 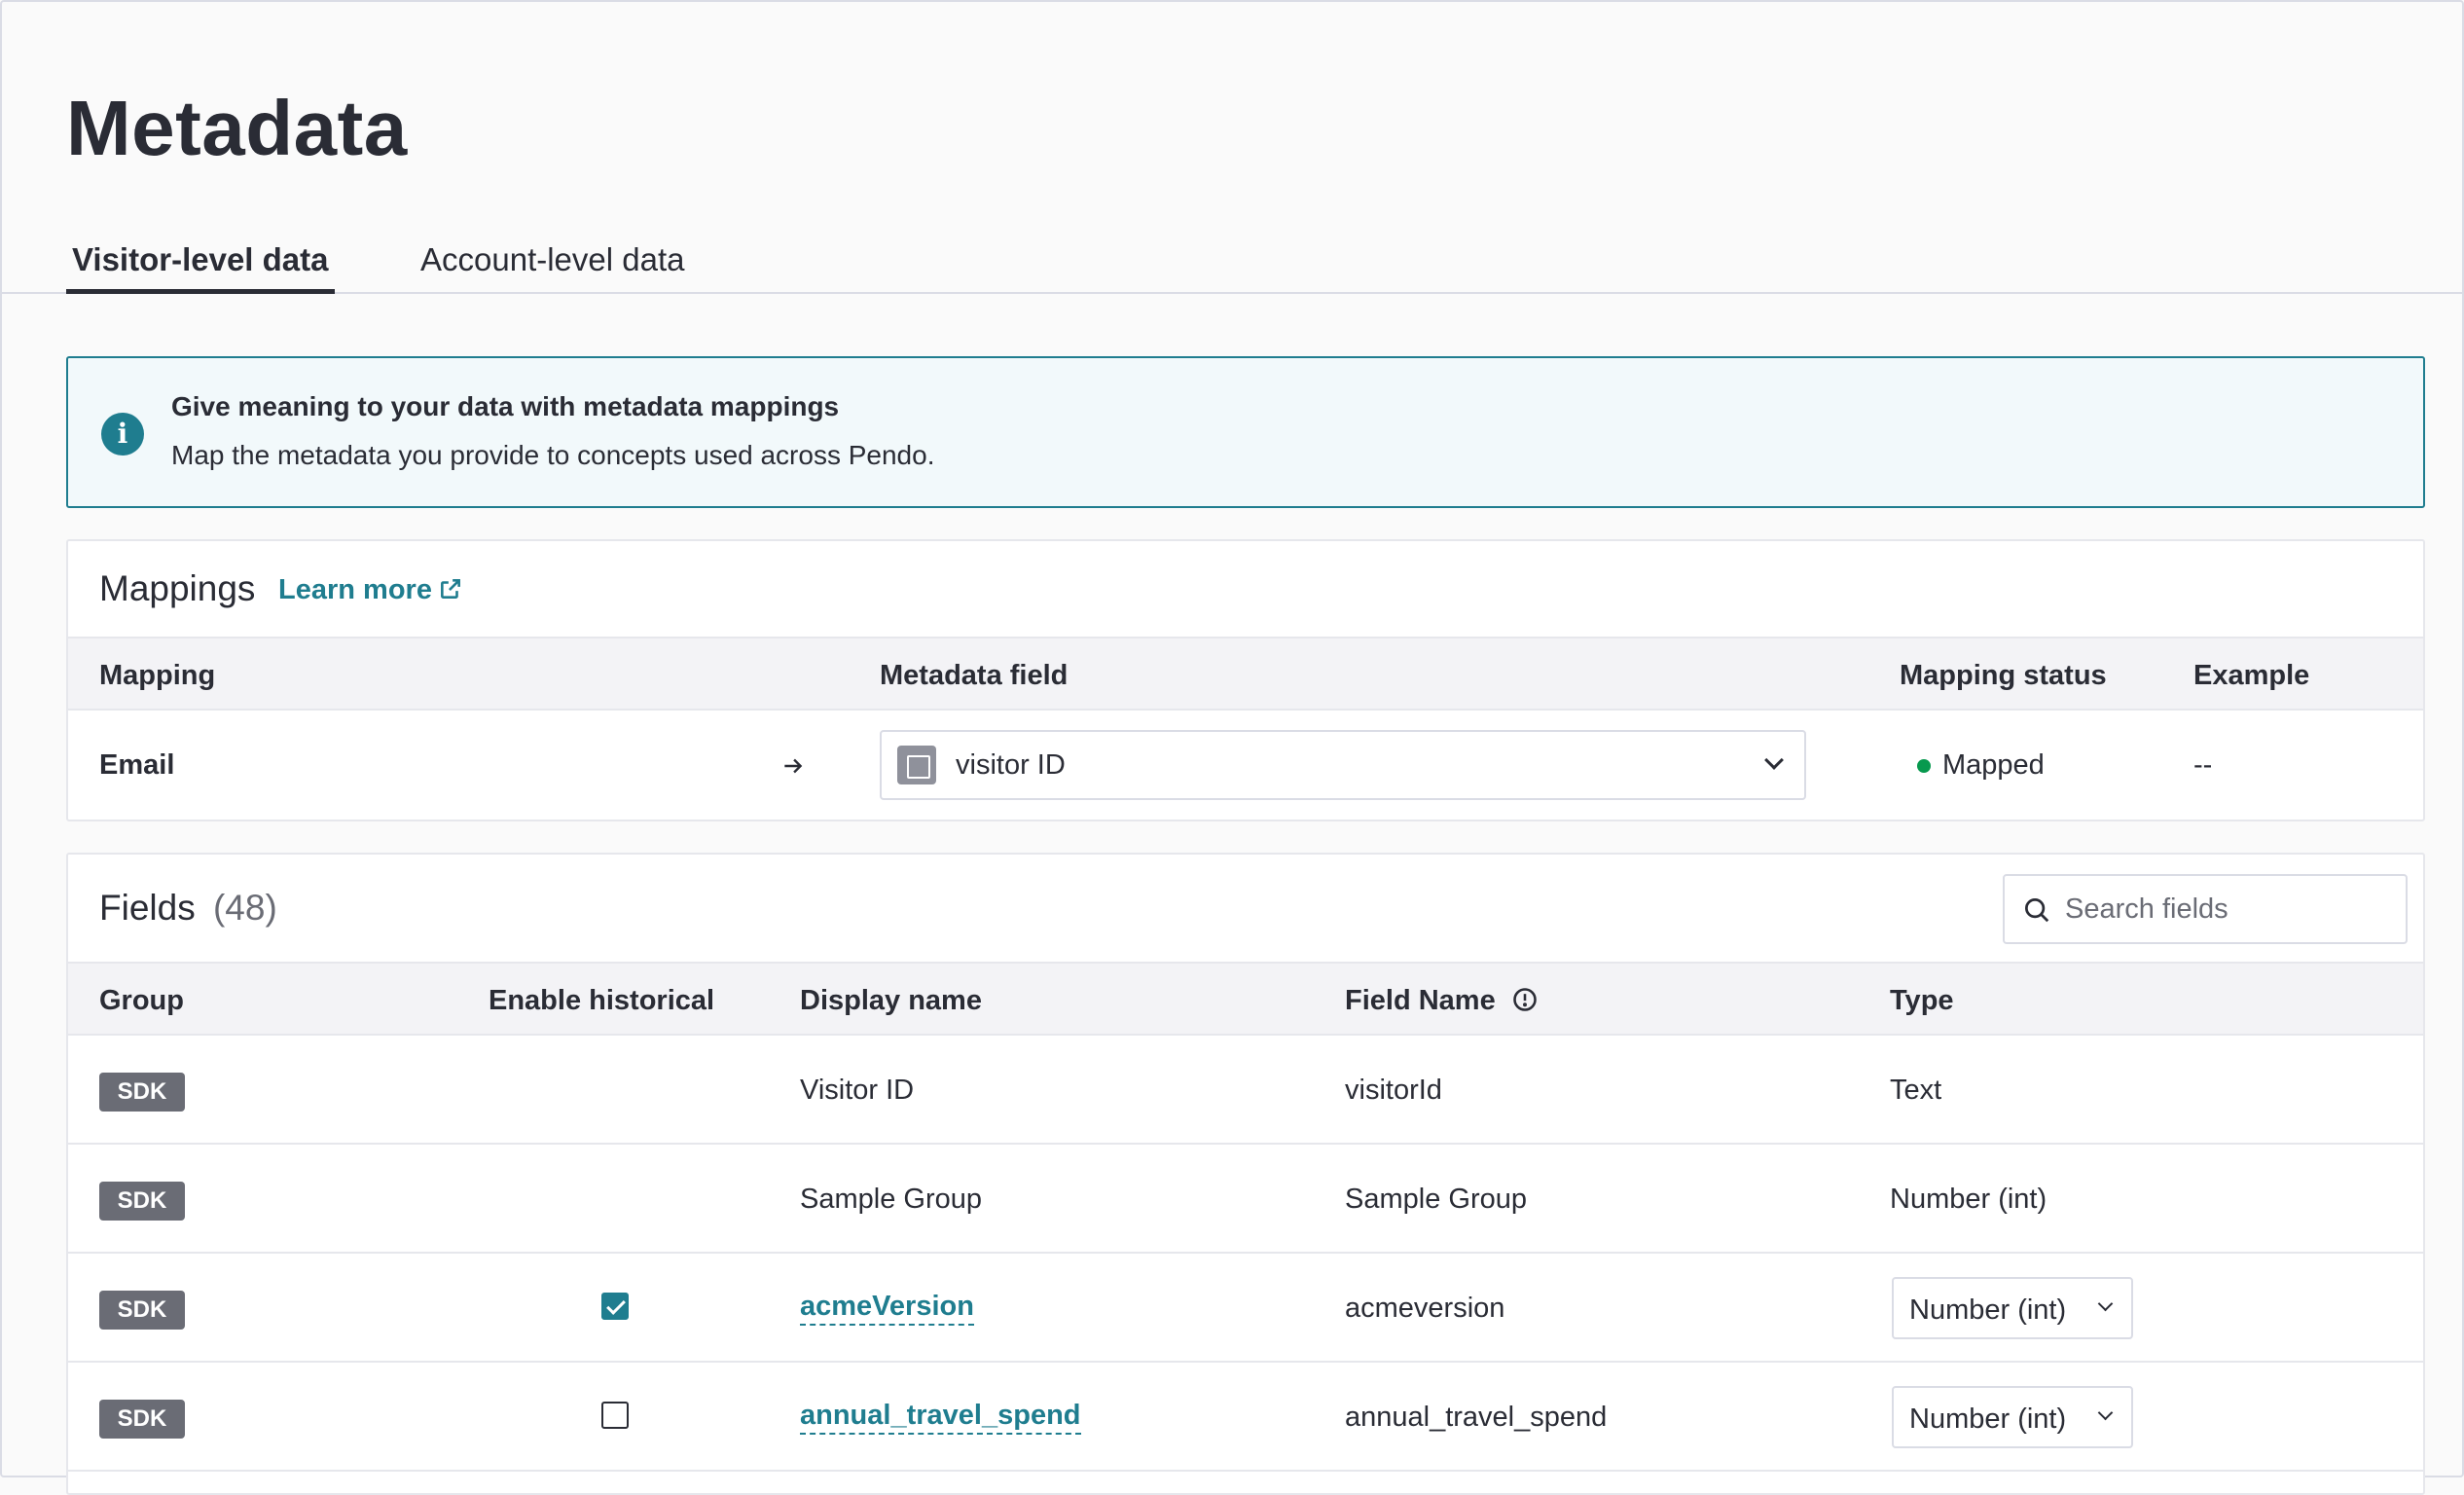 What do you see at coordinates (1420, 1000) in the screenshot?
I see `header-field-name-label: Field Name` at bounding box center [1420, 1000].